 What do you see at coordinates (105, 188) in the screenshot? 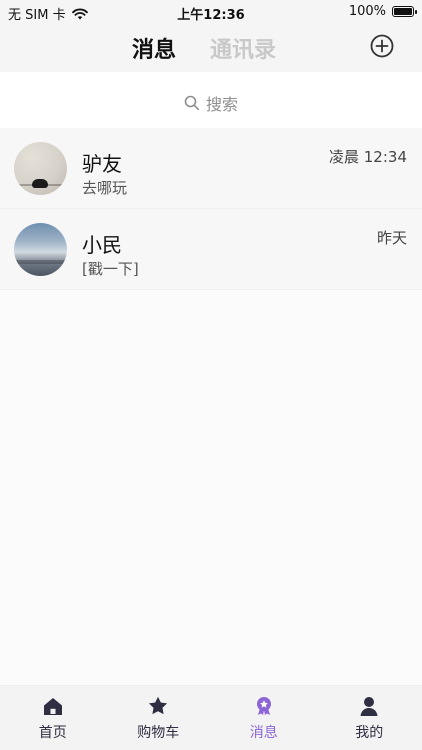
I see `last-message: 去哪玩` at bounding box center [105, 188].